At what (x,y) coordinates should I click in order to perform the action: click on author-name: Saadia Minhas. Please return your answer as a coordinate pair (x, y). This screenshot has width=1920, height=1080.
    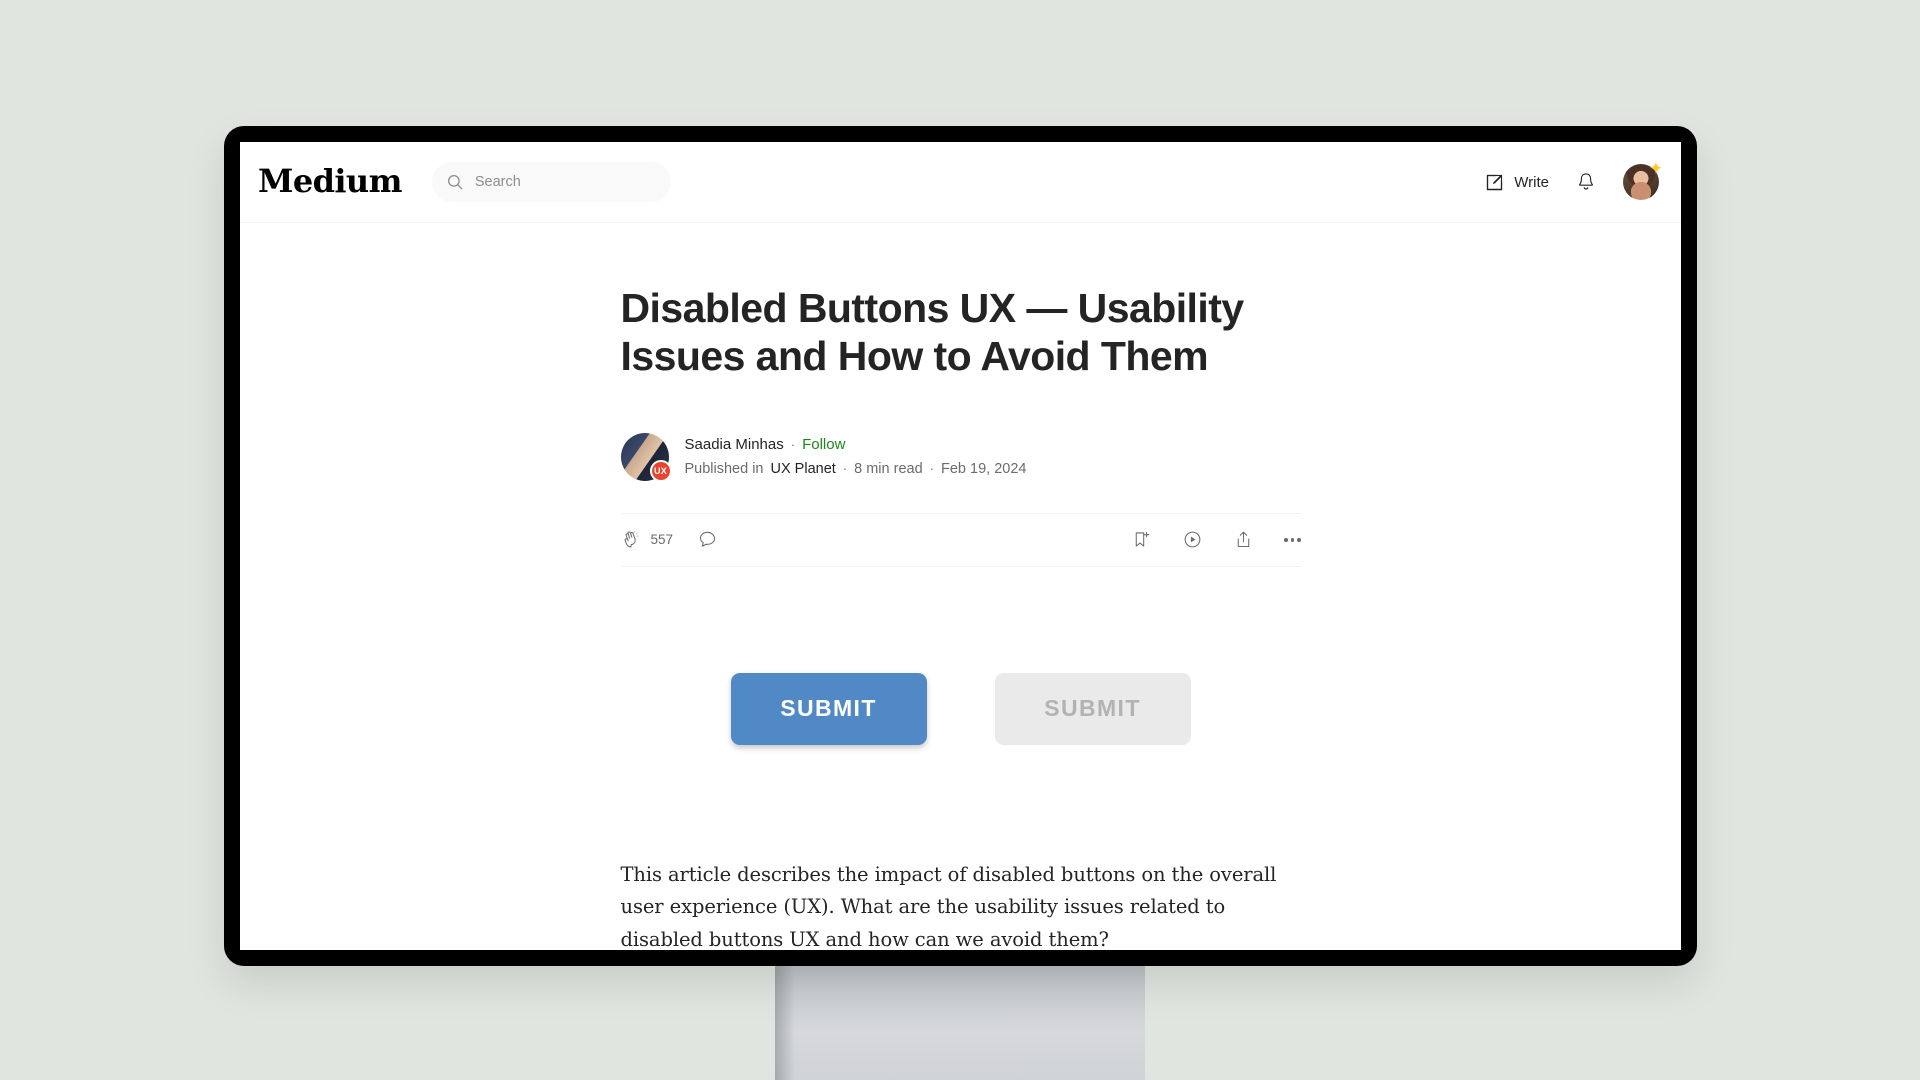
    Looking at the image, I should click on (734, 445).